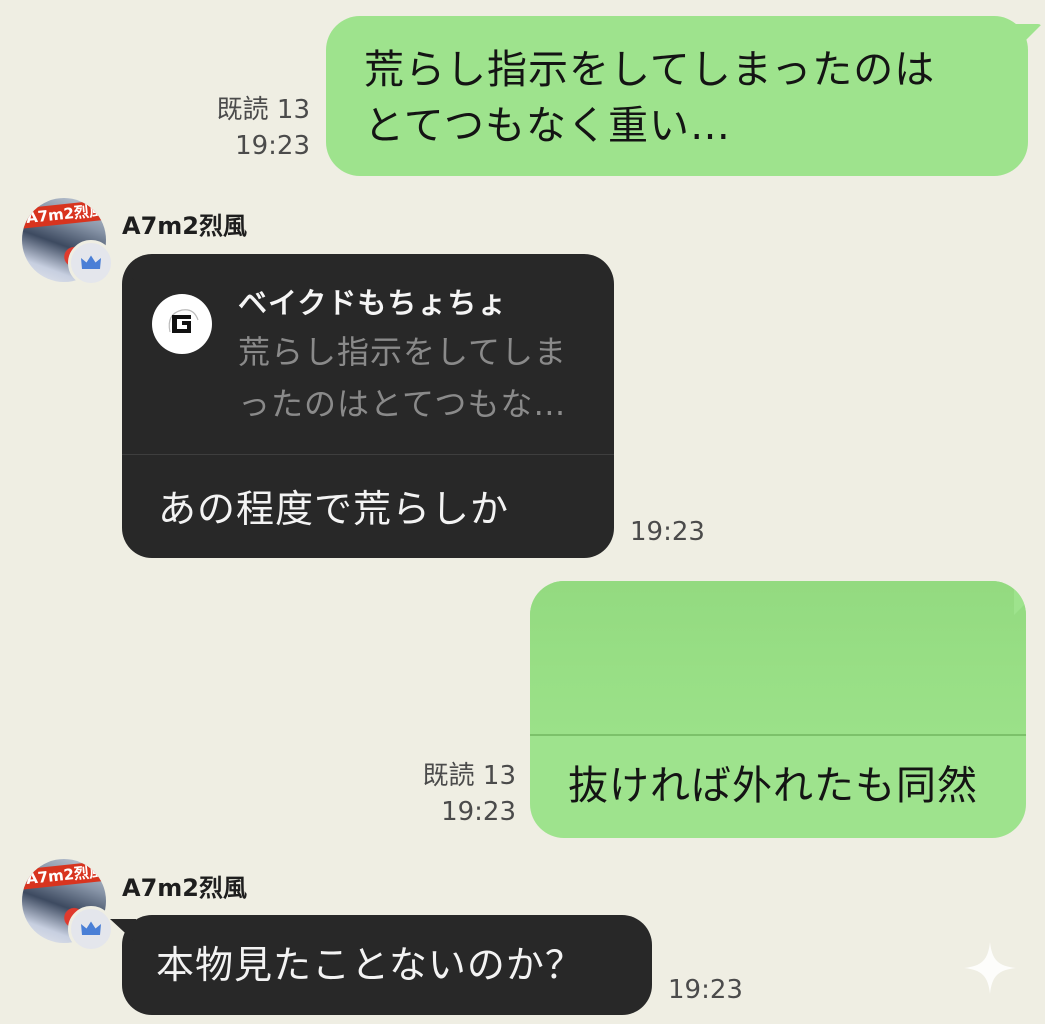 The image size is (1045, 1024). Describe the element at coordinates (373, 303) in the screenshot. I see `reply-sender-name: ベイクドもちょちょ` at that location.